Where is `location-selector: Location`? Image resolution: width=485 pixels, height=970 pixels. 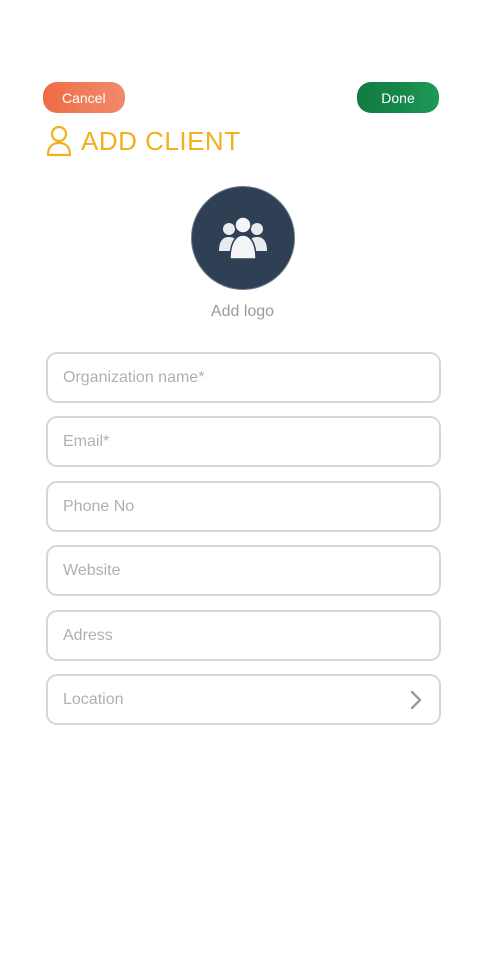 location-selector: Location is located at coordinates (243, 699).